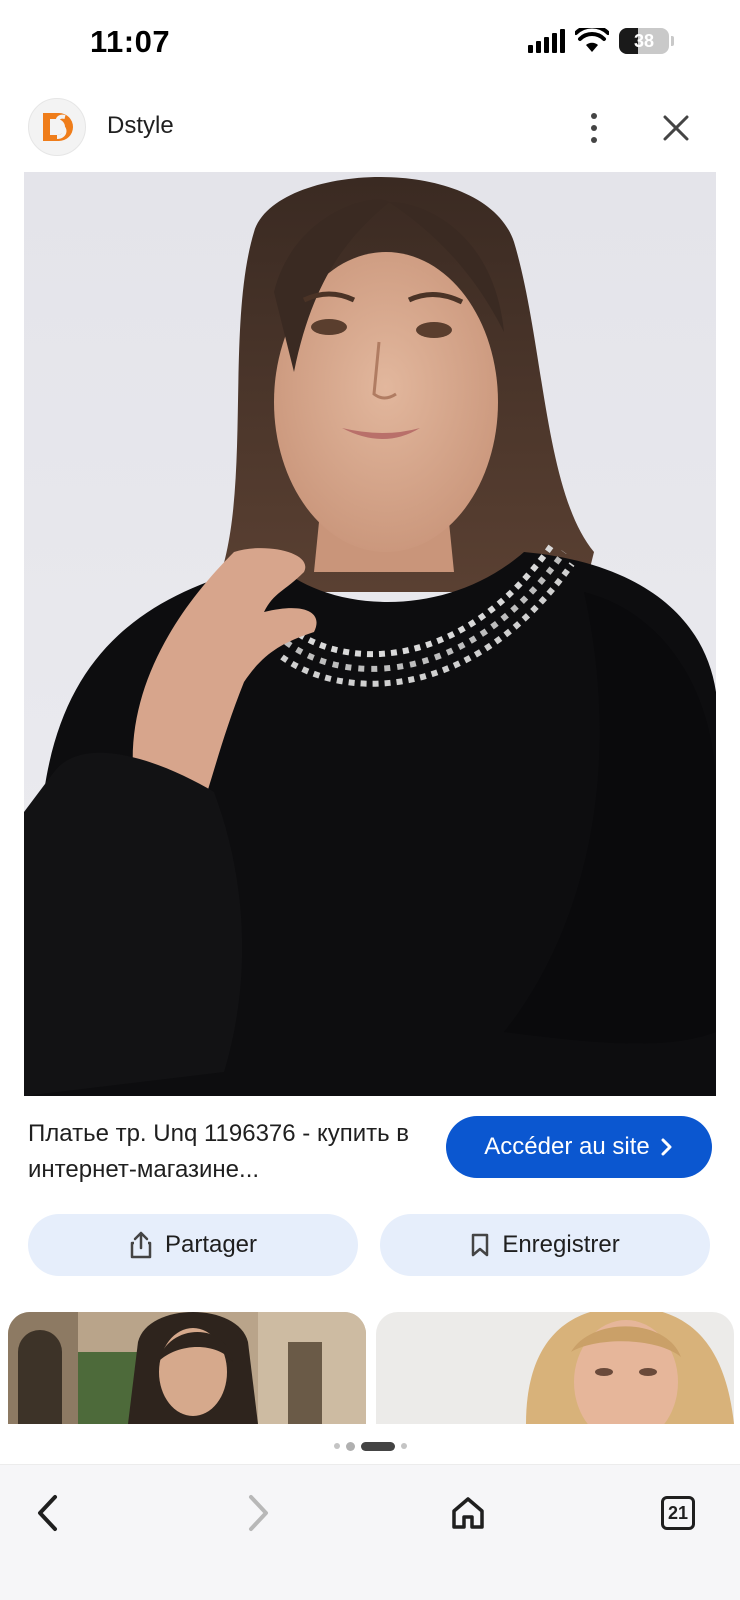 Image resolution: width=740 pixels, height=1600 pixels. I want to click on status-icons: 38, so click(601, 41).